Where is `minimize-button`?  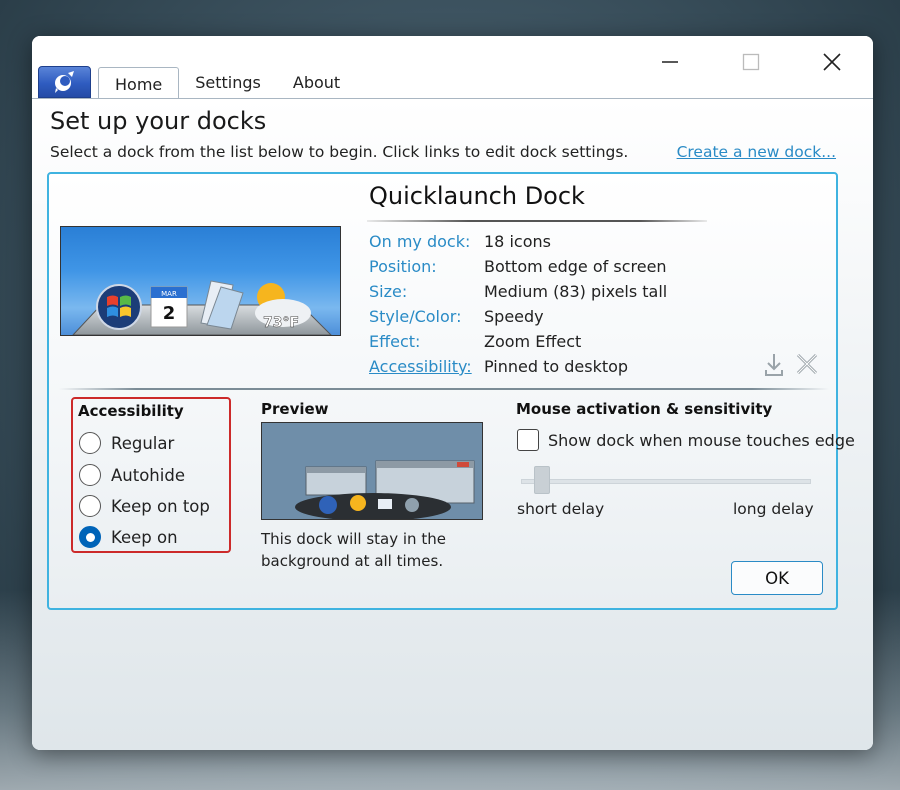 minimize-button is located at coordinates (670, 62).